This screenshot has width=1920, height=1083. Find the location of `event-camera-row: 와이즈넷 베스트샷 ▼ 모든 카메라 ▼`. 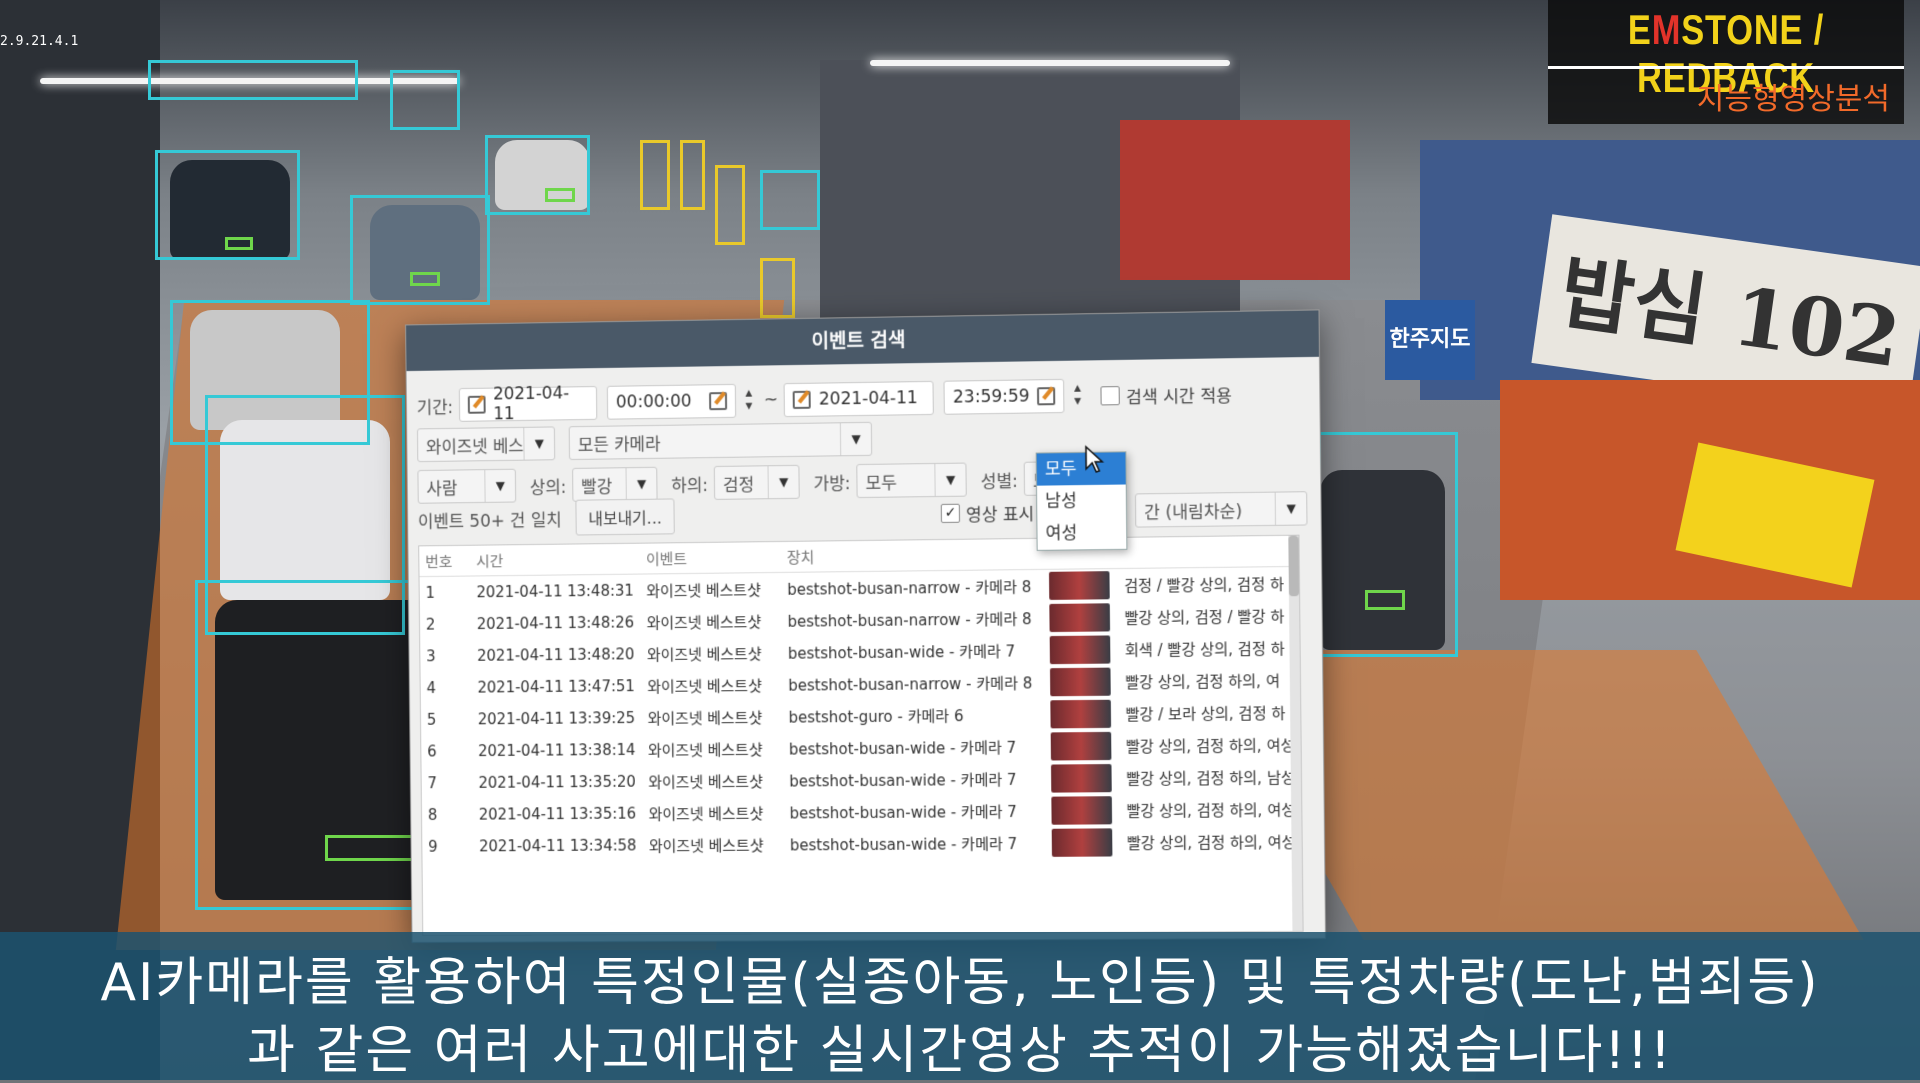

event-camera-row: 와이즈넷 베스트샷 ▼ 모든 카메라 ▼ is located at coordinates (644, 442).